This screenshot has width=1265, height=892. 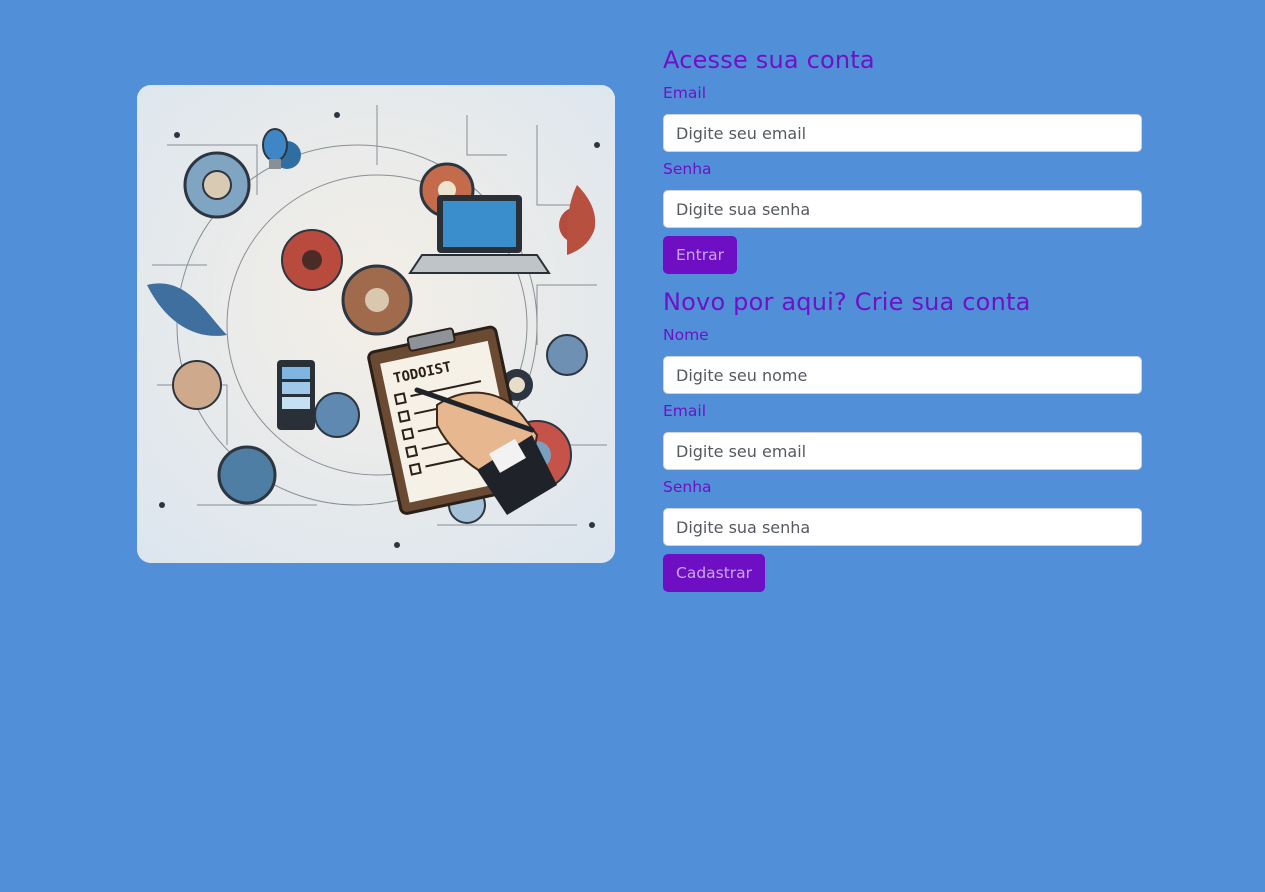 What do you see at coordinates (902, 375) in the screenshot?
I see `signup-name-input` at bounding box center [902, 375].